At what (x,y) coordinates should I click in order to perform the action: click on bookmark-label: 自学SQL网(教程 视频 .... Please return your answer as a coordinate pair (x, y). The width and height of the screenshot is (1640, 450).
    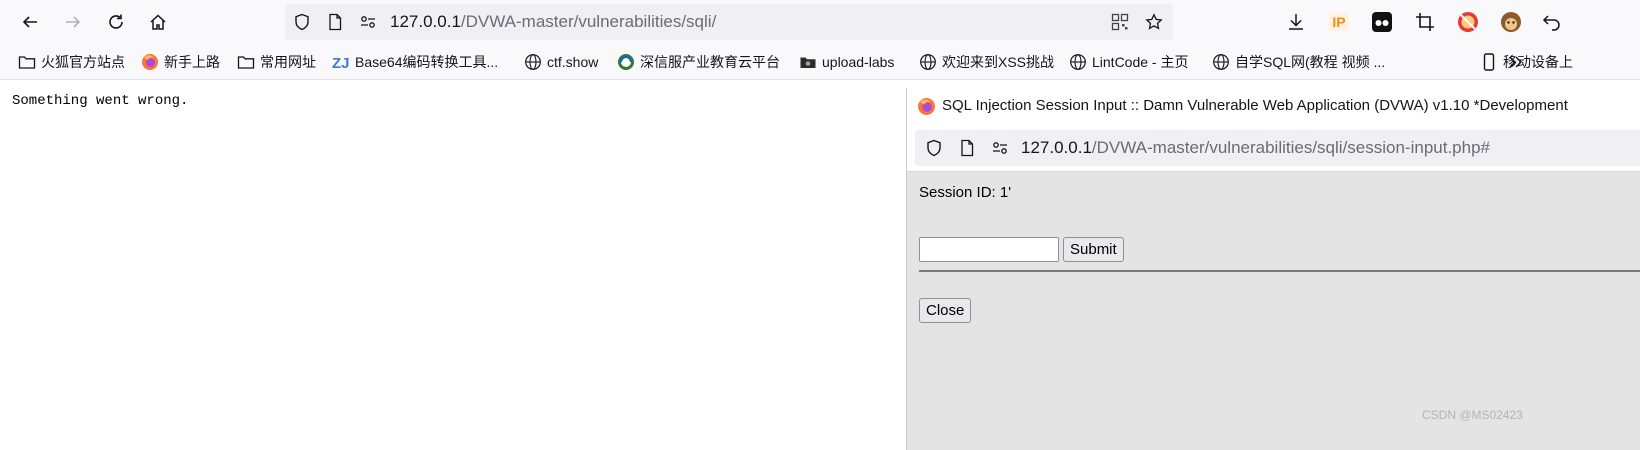
    Looking at the image, I should click on (1310, 62).